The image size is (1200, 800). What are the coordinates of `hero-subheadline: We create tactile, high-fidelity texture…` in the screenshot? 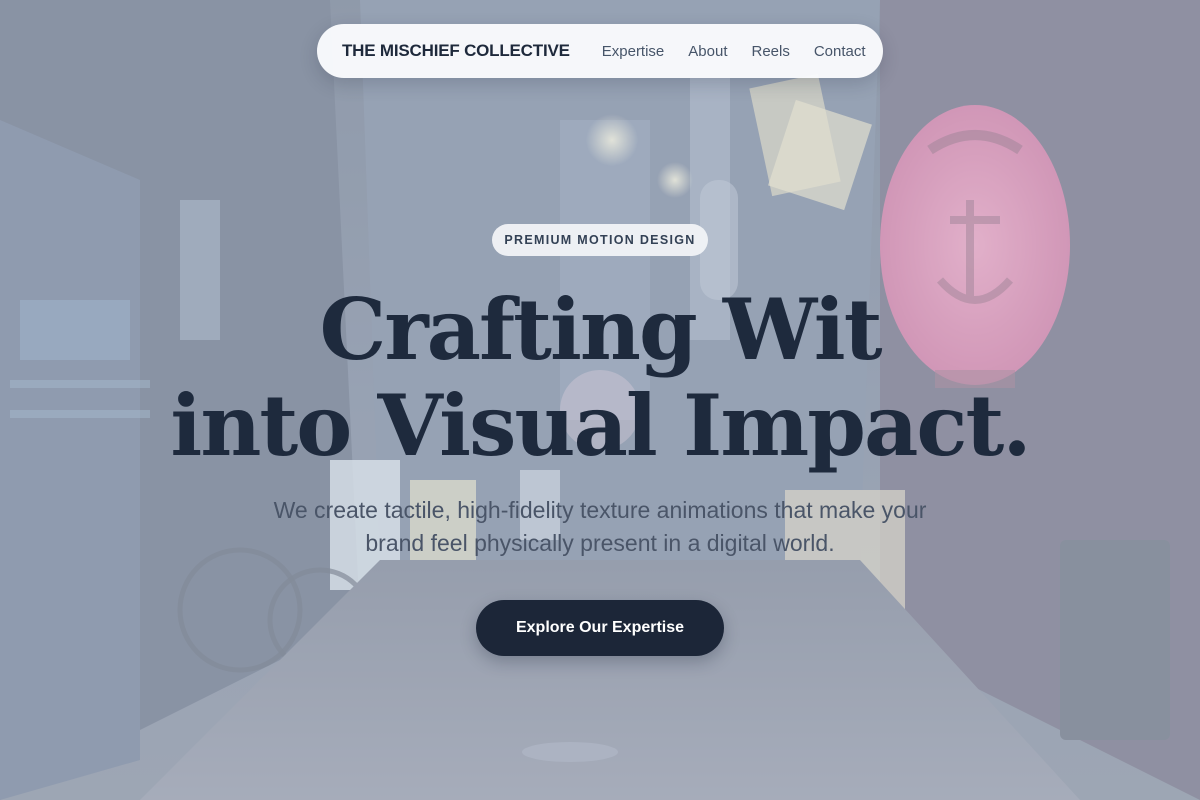 It's located at (600, 526).